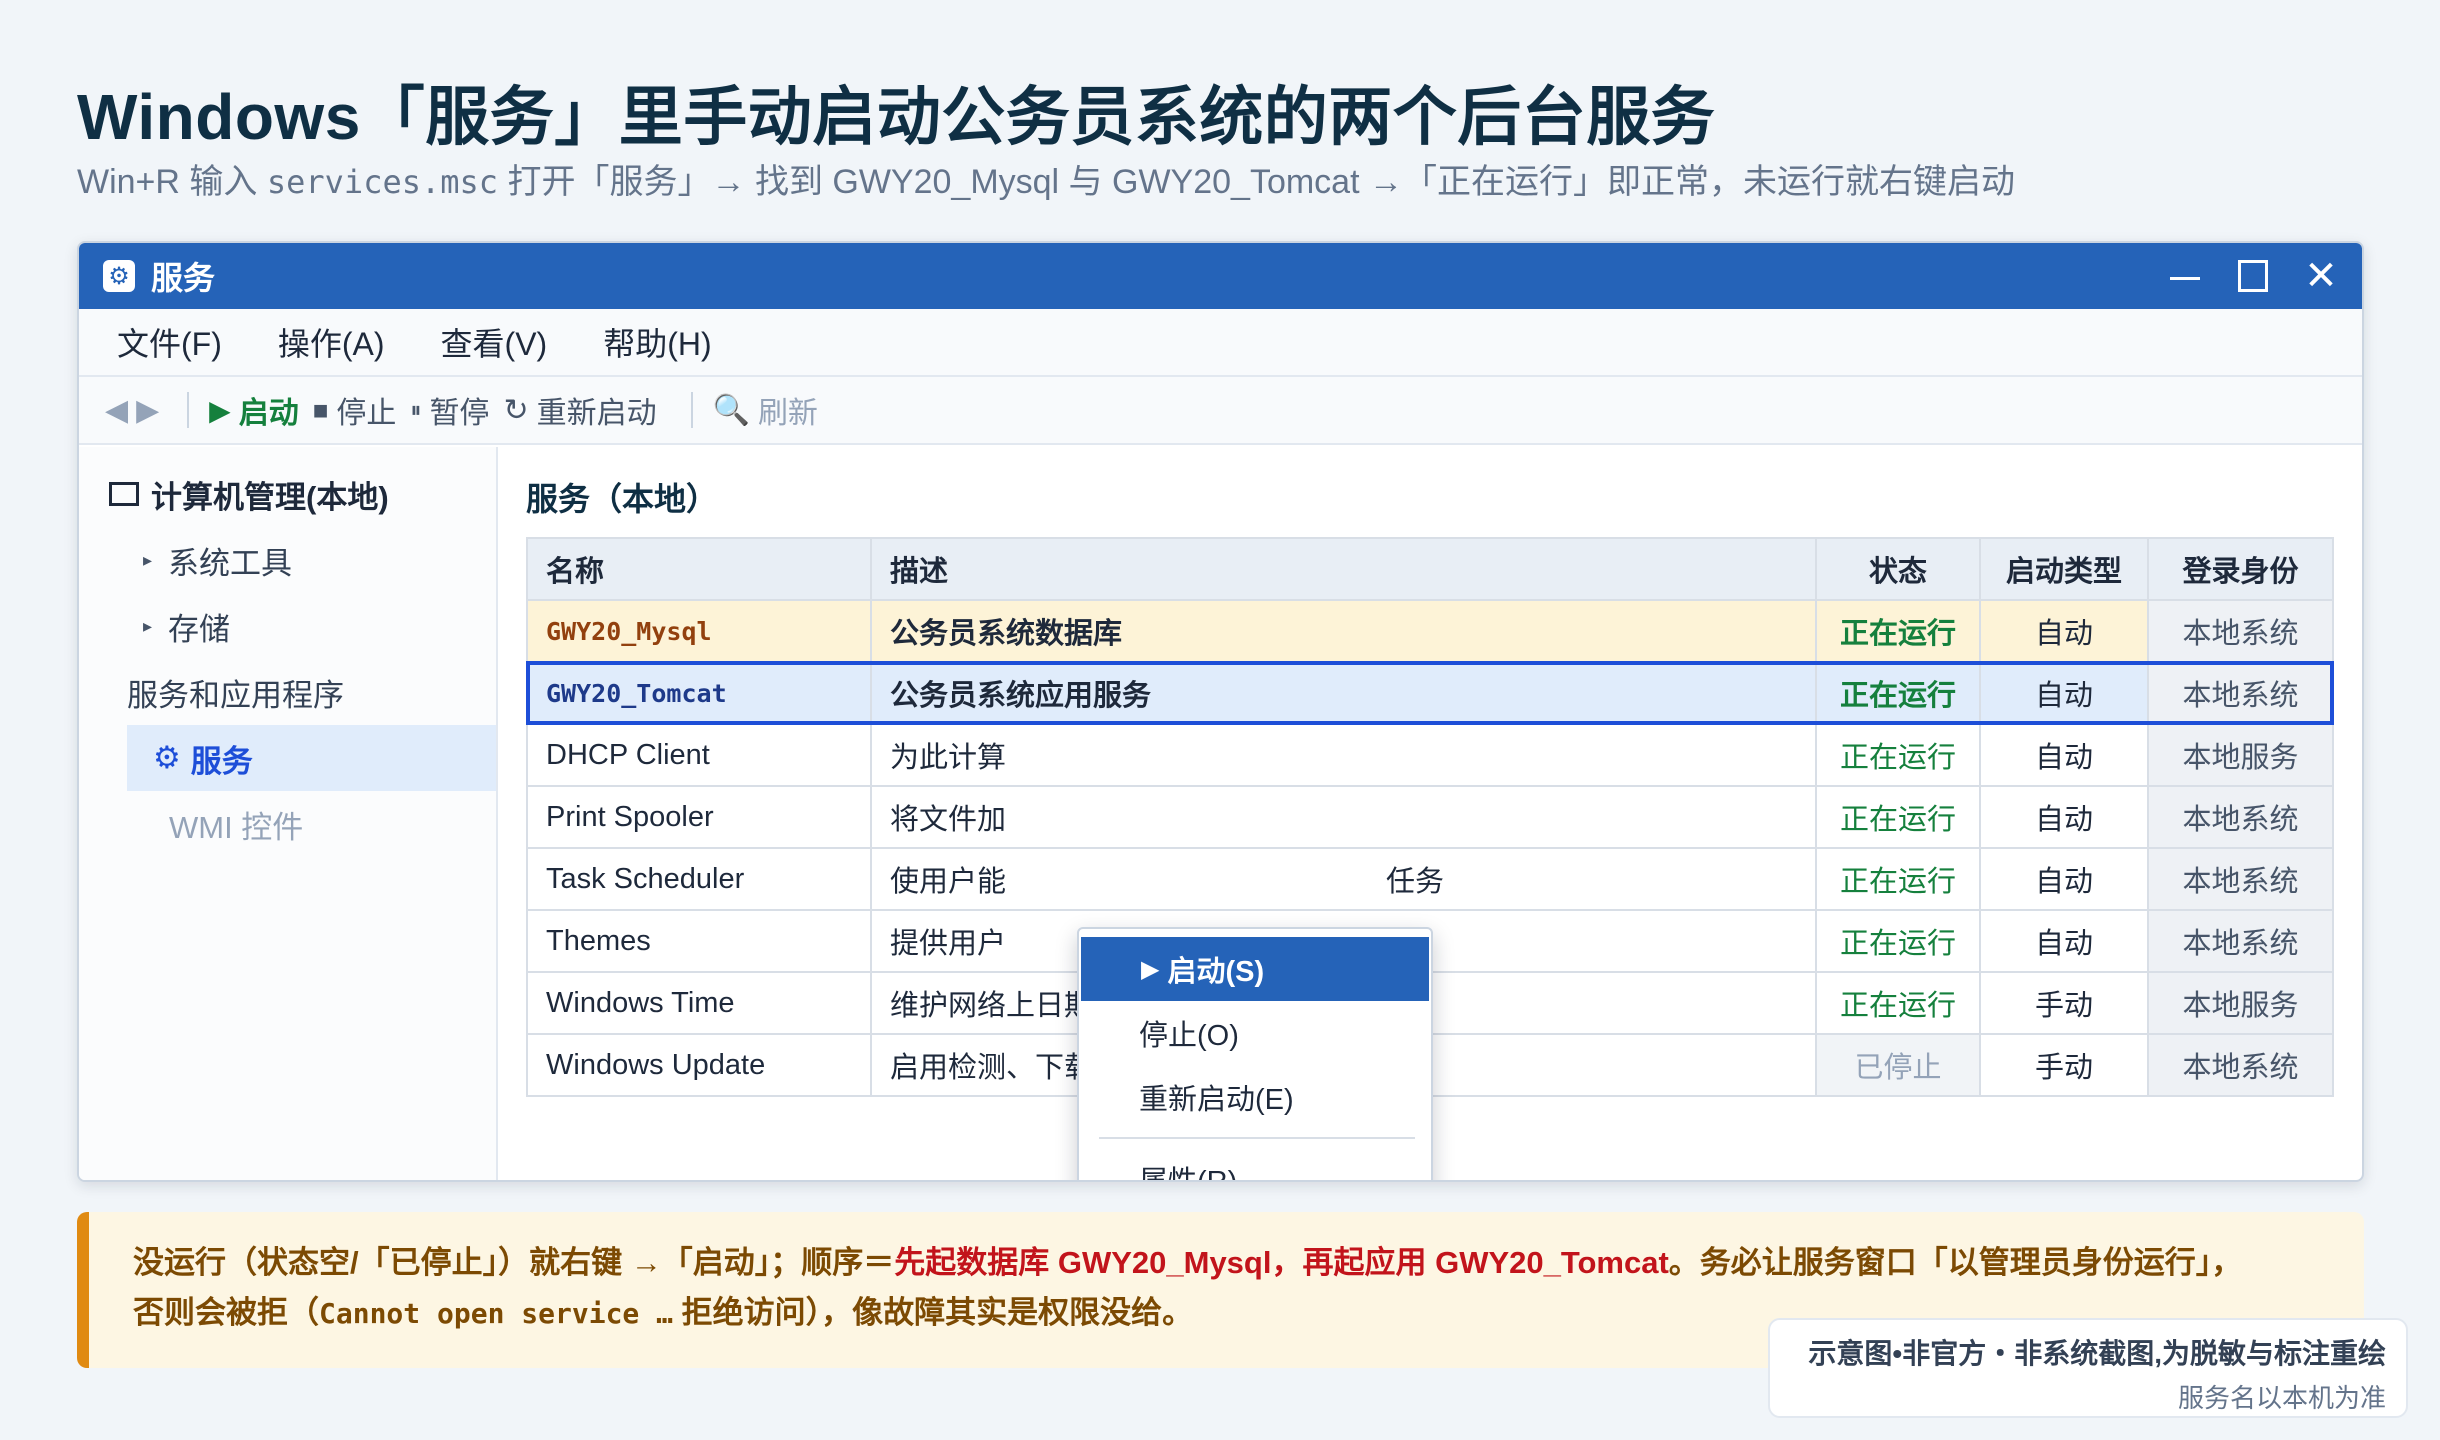 Image resolution: width=2440 pixels, height=1440 pixels. I want to click on pause-label: 暂停, so click(459, 413).